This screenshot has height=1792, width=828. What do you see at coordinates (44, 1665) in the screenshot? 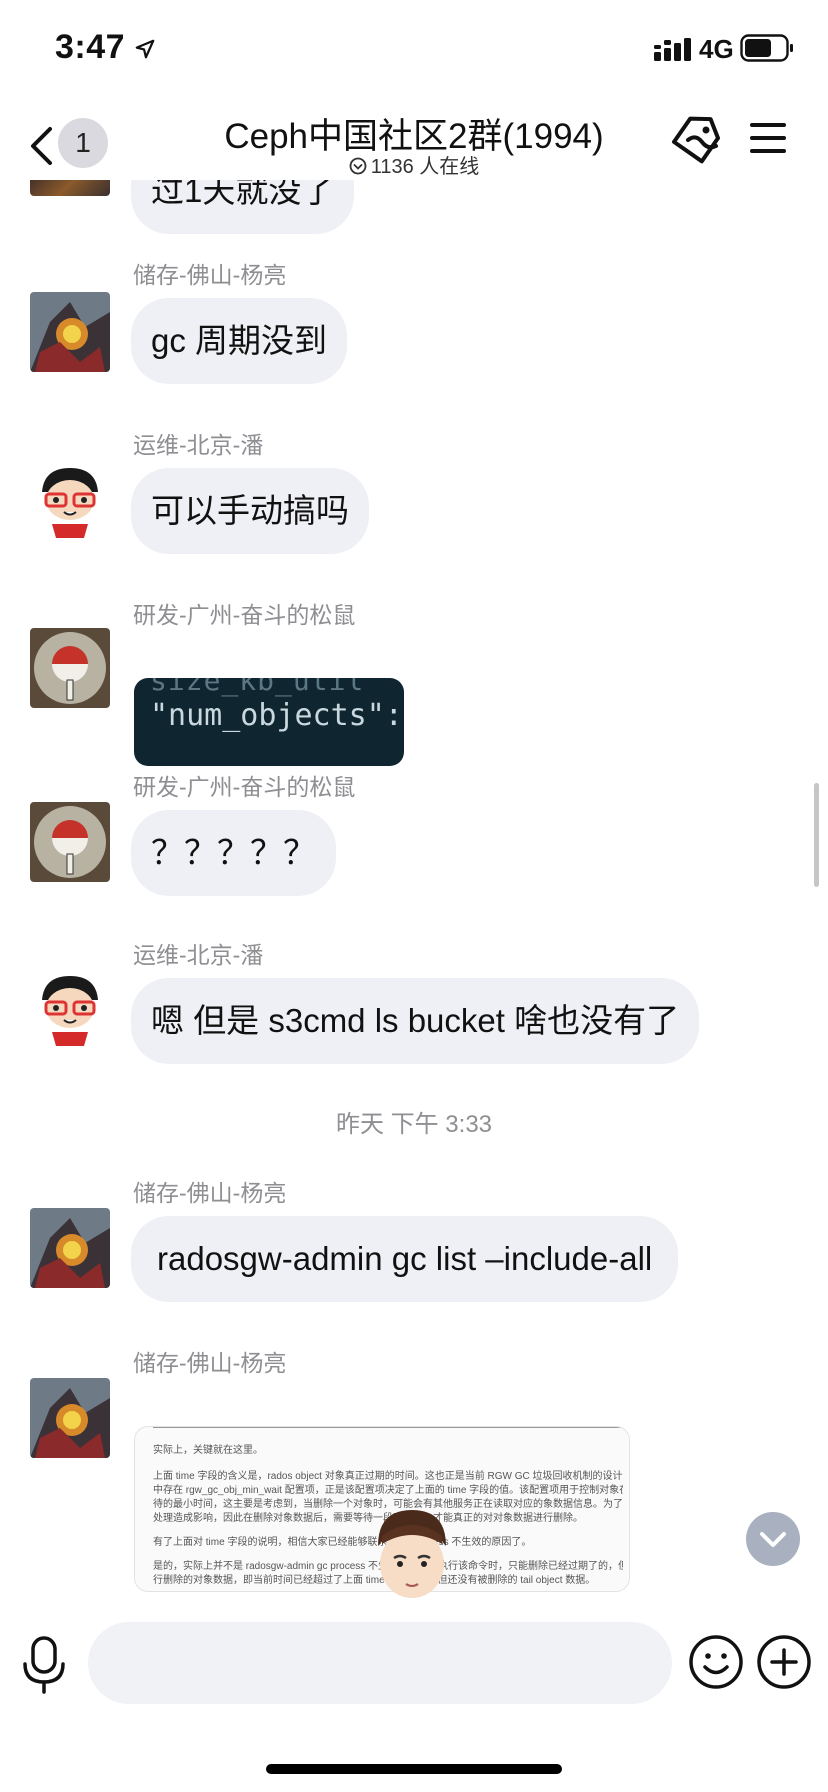
I see `microphone-icon` at bounding box center [44, 1665].